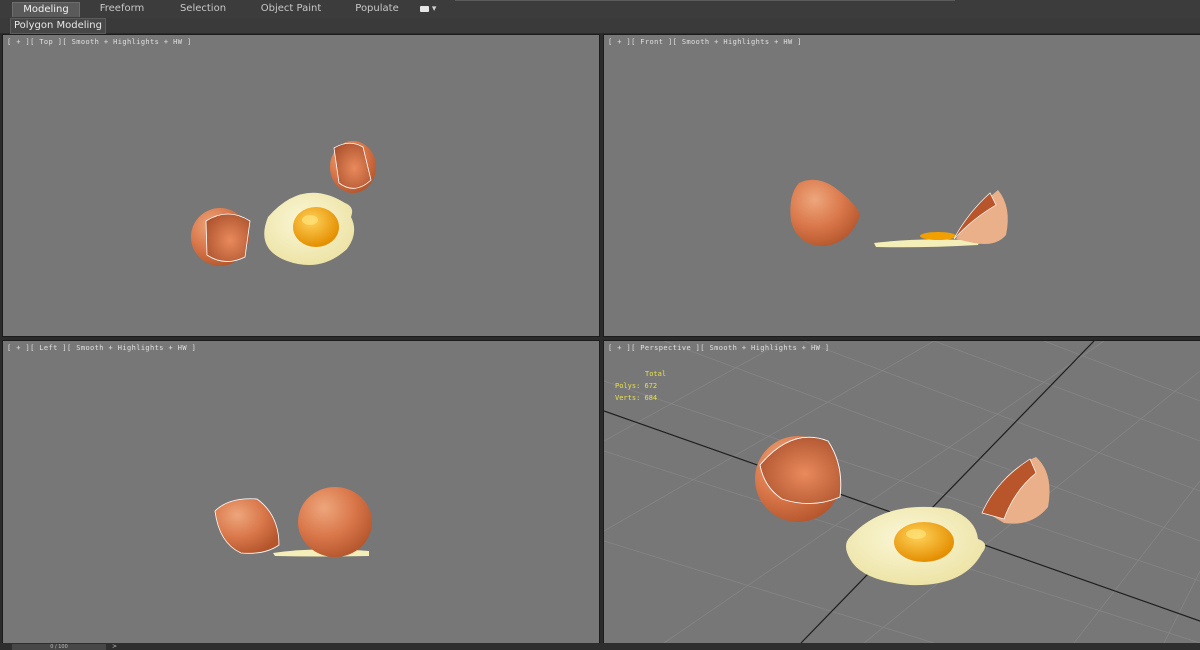 Image resolution: width=1200 pixels, height=650 pixels. I want to click on left-view-scene, so click(293, 522).